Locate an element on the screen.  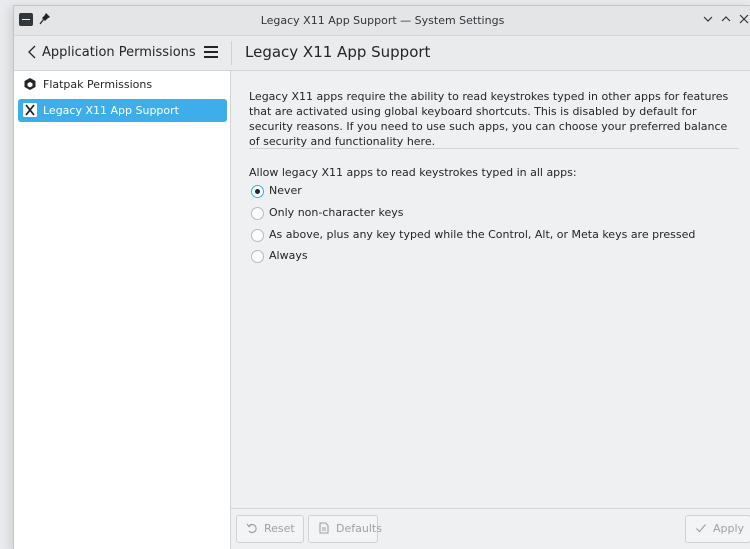
hamburger-icon is located at coordinates (211, 47).